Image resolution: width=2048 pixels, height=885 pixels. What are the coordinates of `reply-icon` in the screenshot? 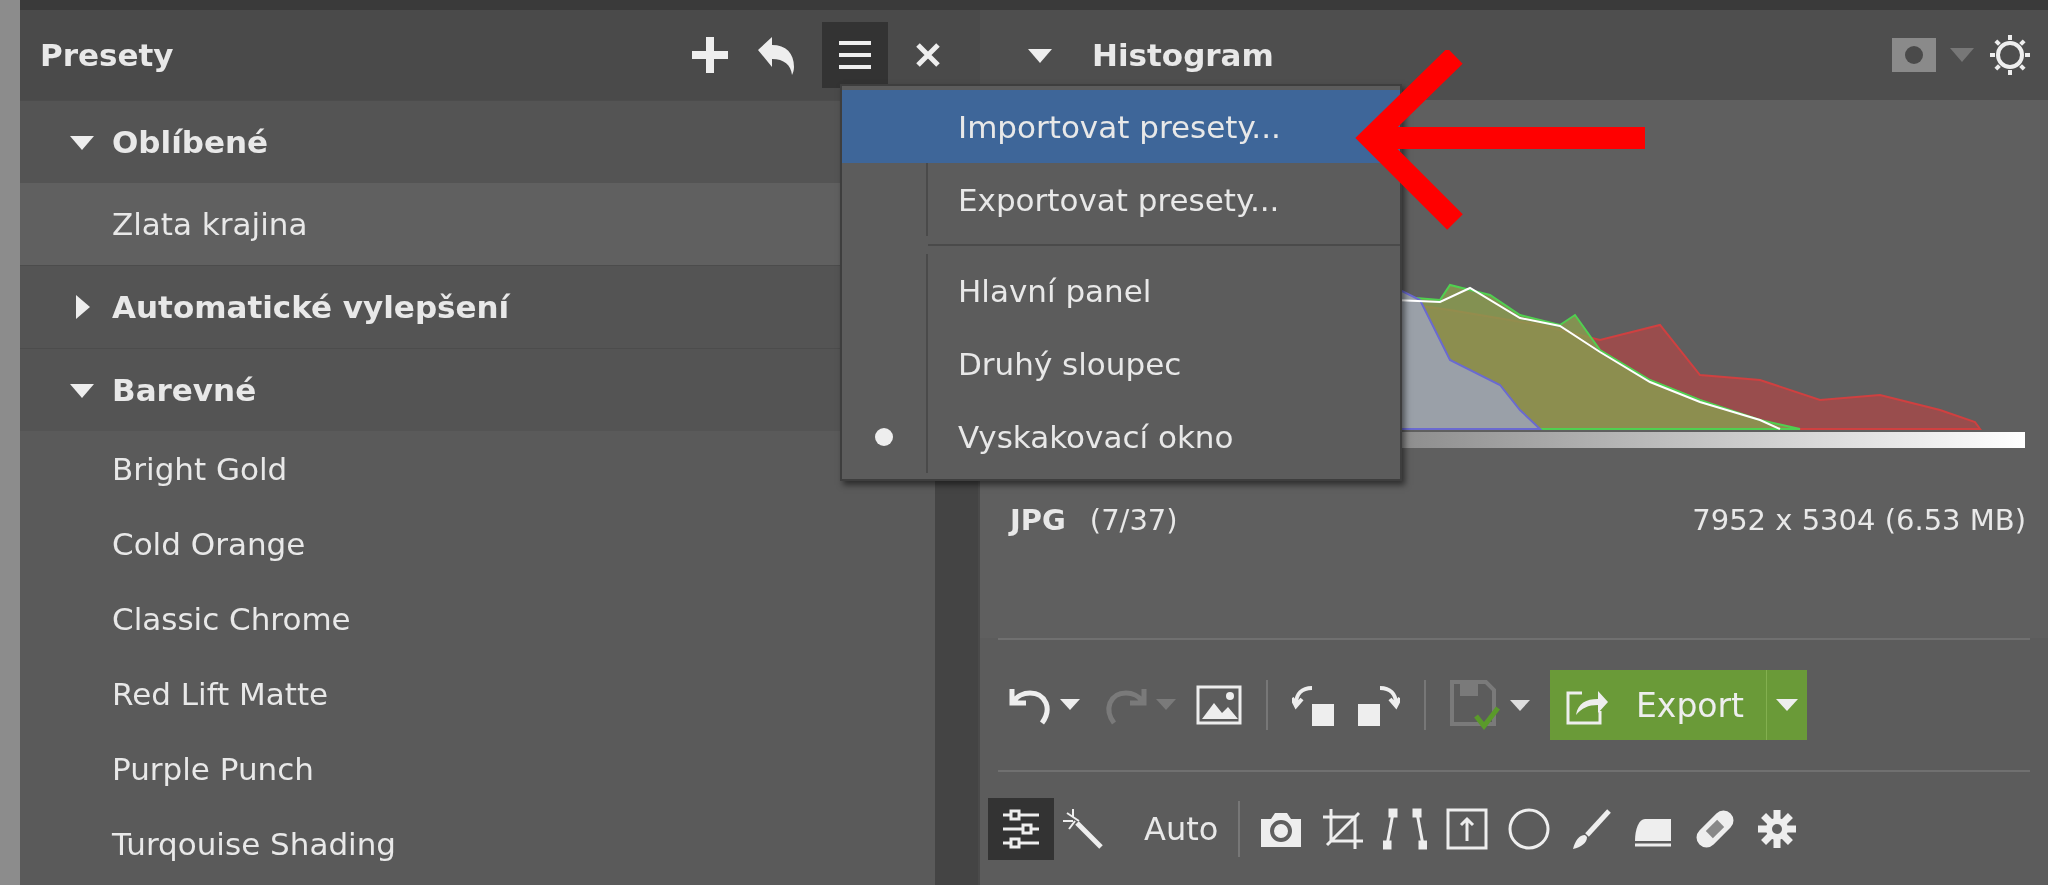 It's located at (776, 55).